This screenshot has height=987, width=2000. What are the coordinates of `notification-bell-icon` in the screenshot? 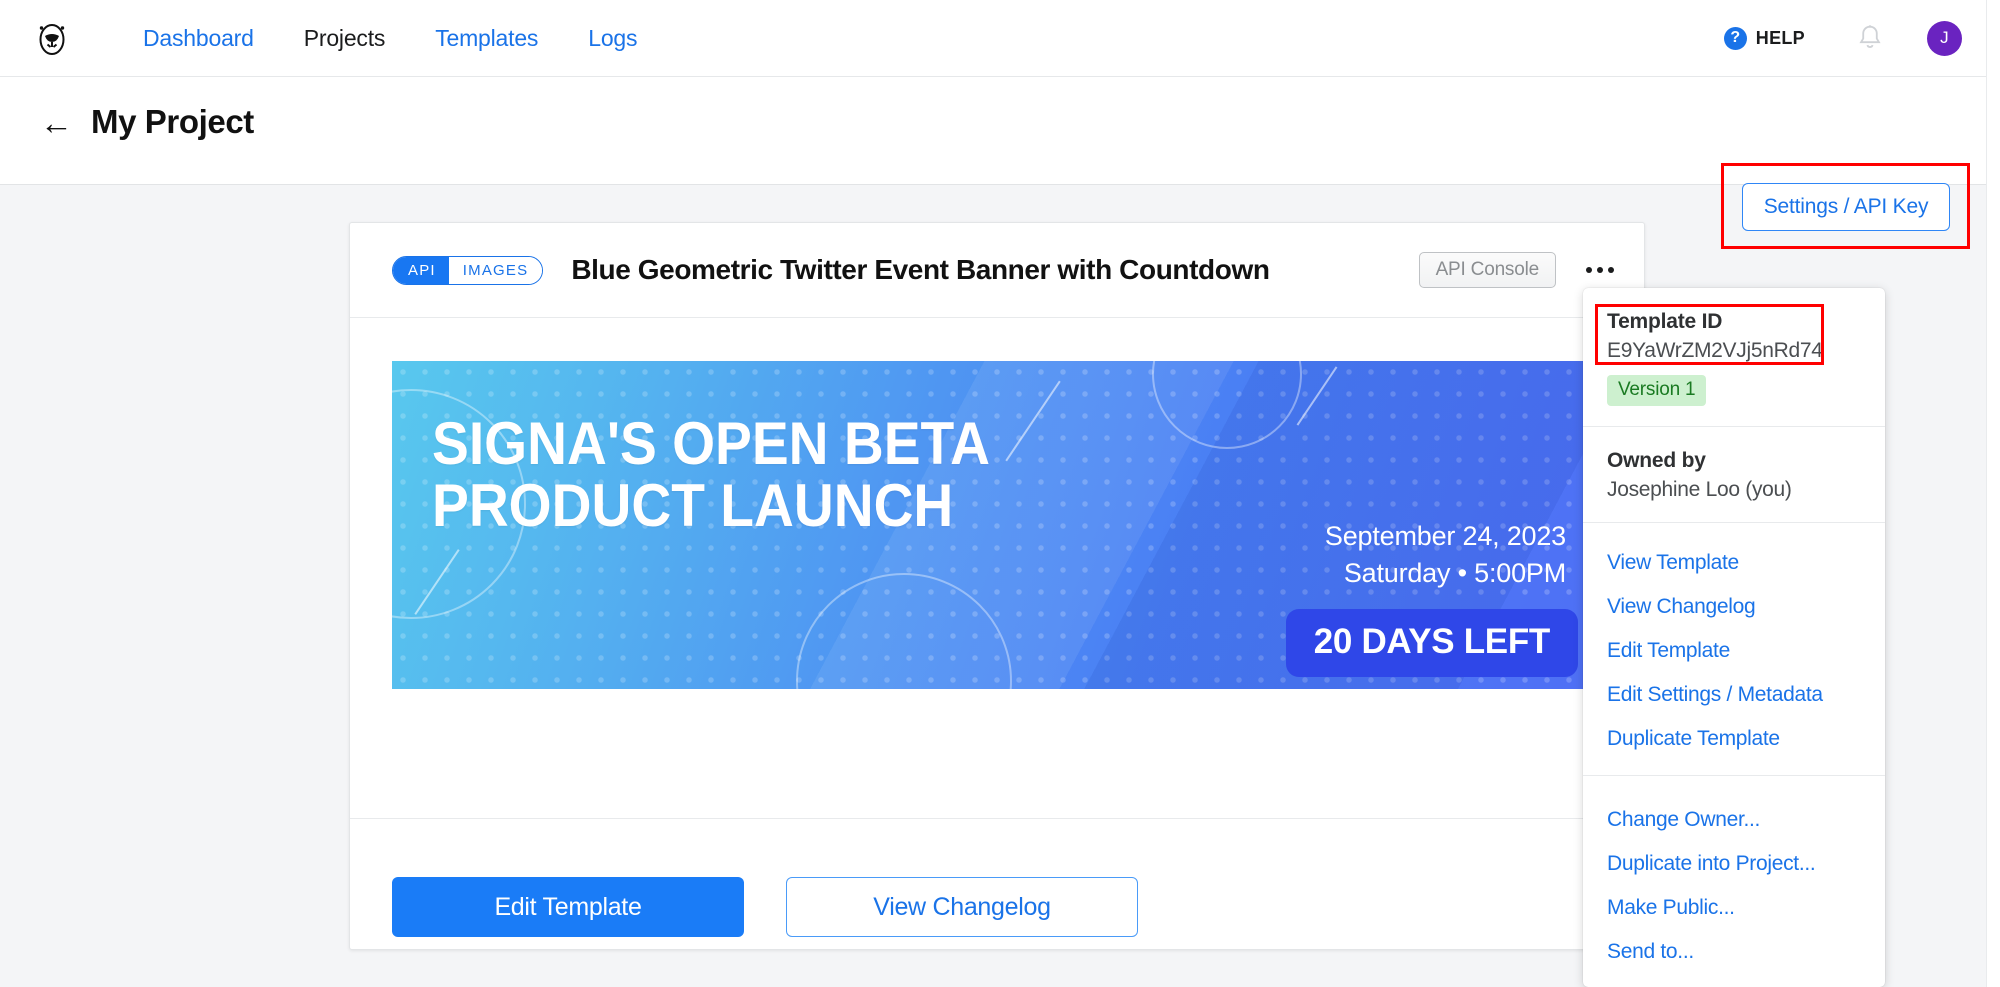 It's located at (1870, 38).